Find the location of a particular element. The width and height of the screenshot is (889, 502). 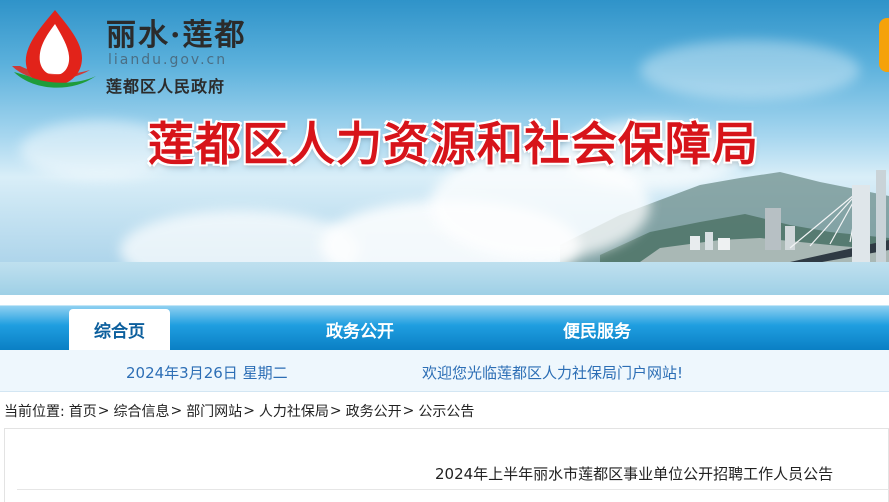

breadcrumb-link-gov-affairs: 政务公开 is located at coordinates (374, 411).